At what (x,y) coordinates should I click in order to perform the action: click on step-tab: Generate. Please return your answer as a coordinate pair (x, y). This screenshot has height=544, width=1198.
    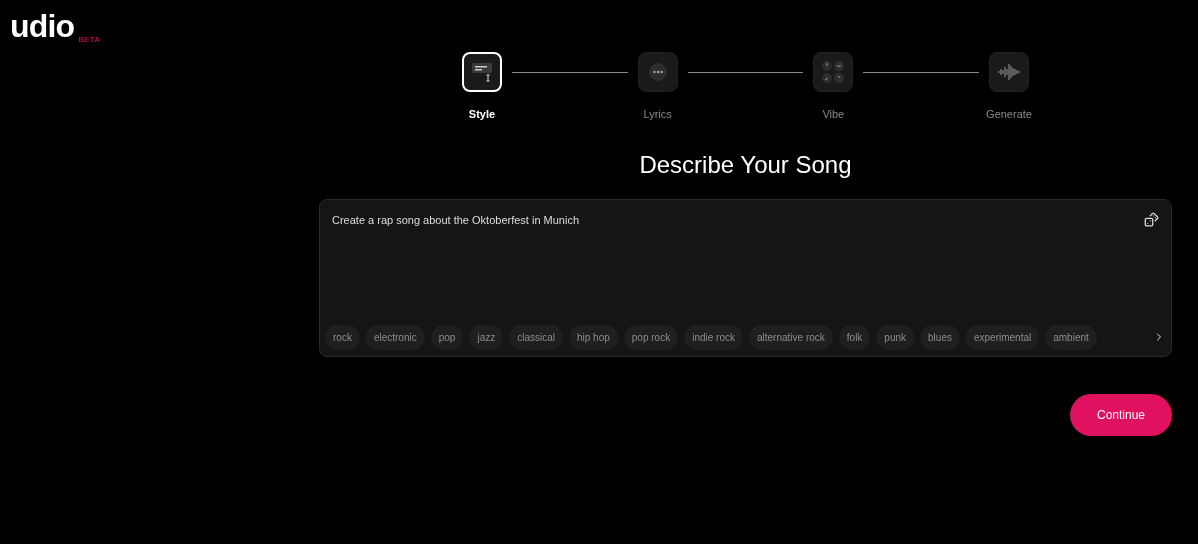
    Looking at the image, I should click on (1009, 87).